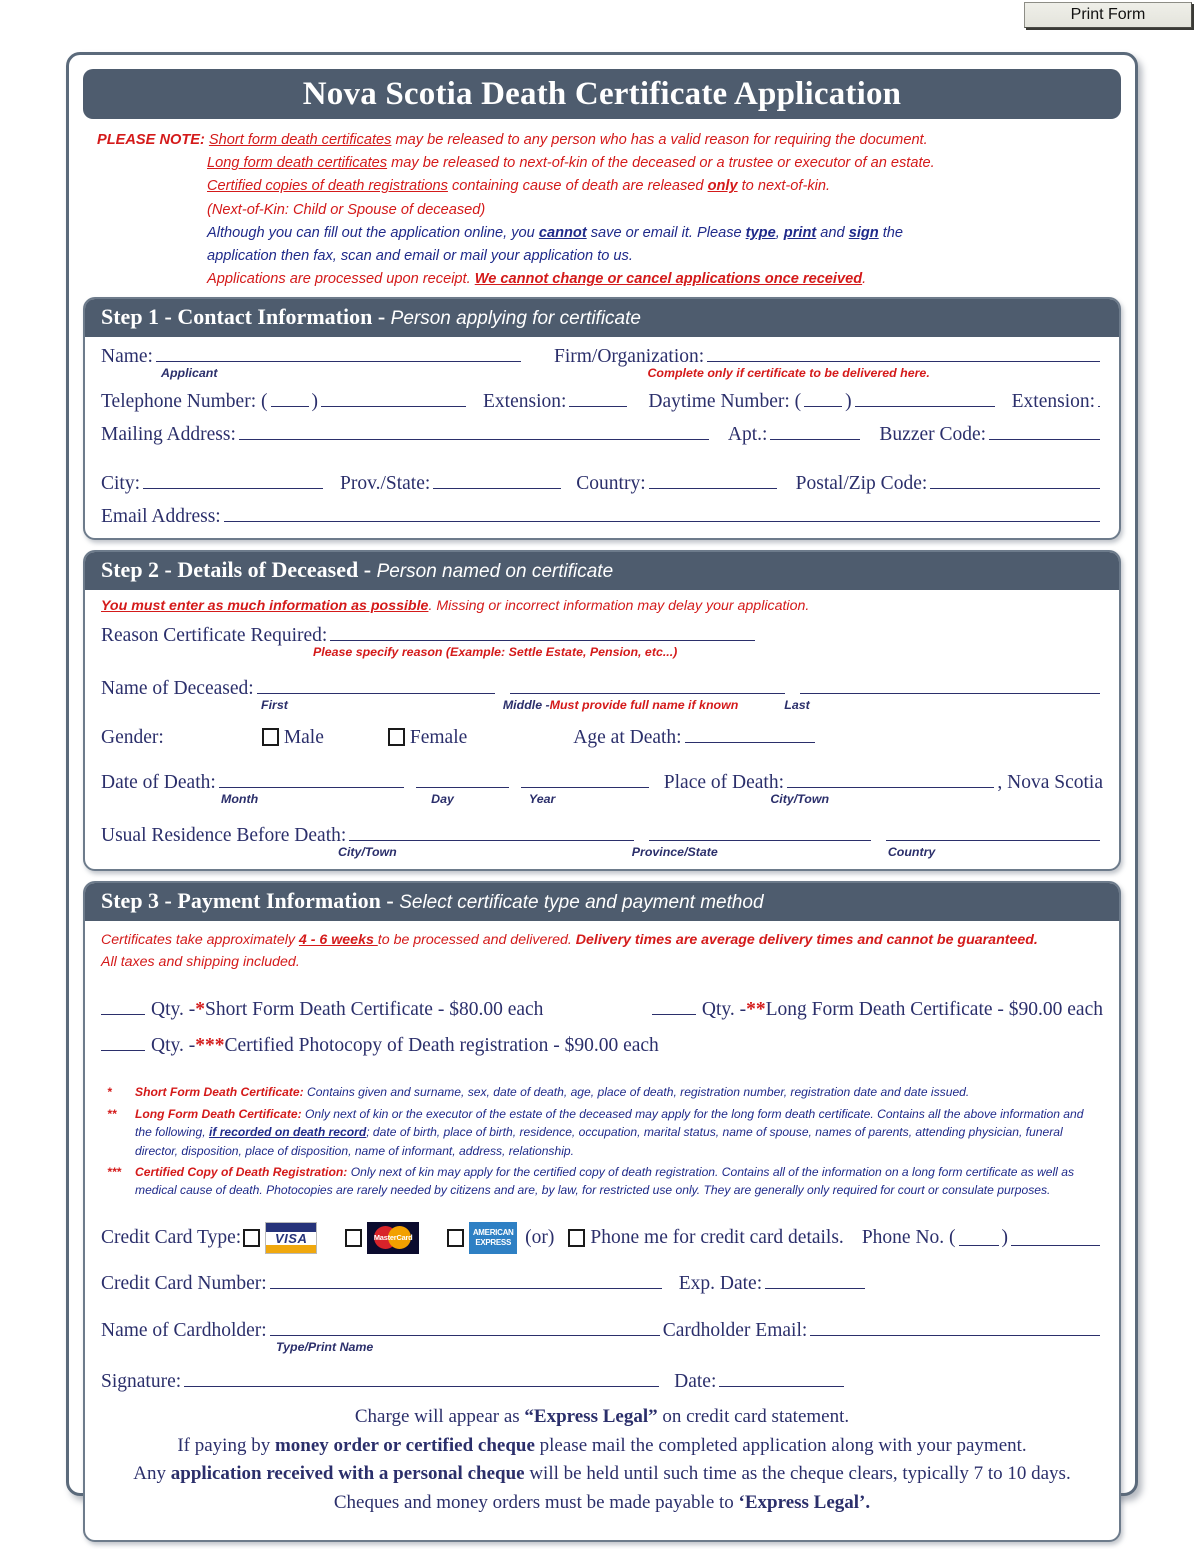  I want to click on death-day-input, so click(462, 780).